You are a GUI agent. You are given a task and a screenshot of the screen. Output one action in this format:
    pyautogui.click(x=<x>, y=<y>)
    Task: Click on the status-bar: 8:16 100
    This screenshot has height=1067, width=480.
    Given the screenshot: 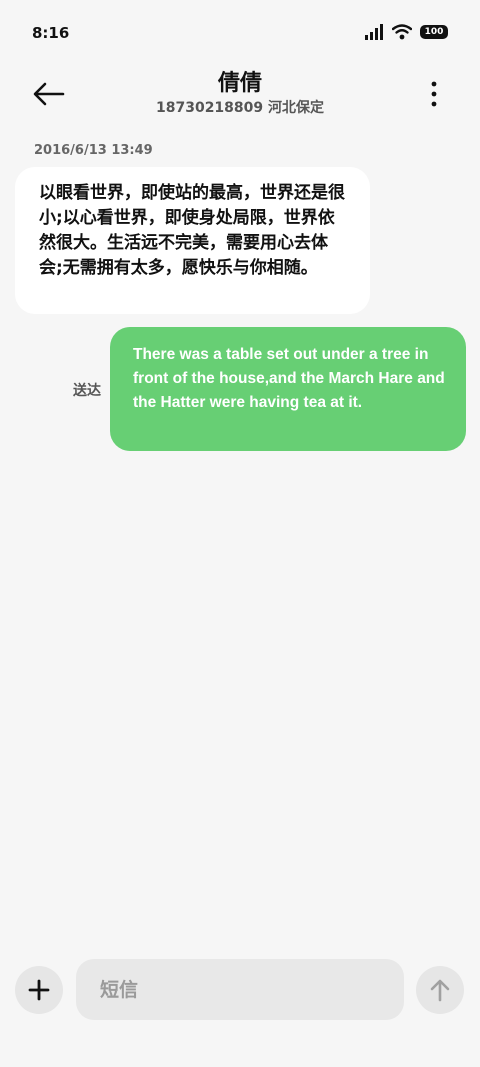 What is the action you would take?
    pyautogui.click(x=240, y=33)
    